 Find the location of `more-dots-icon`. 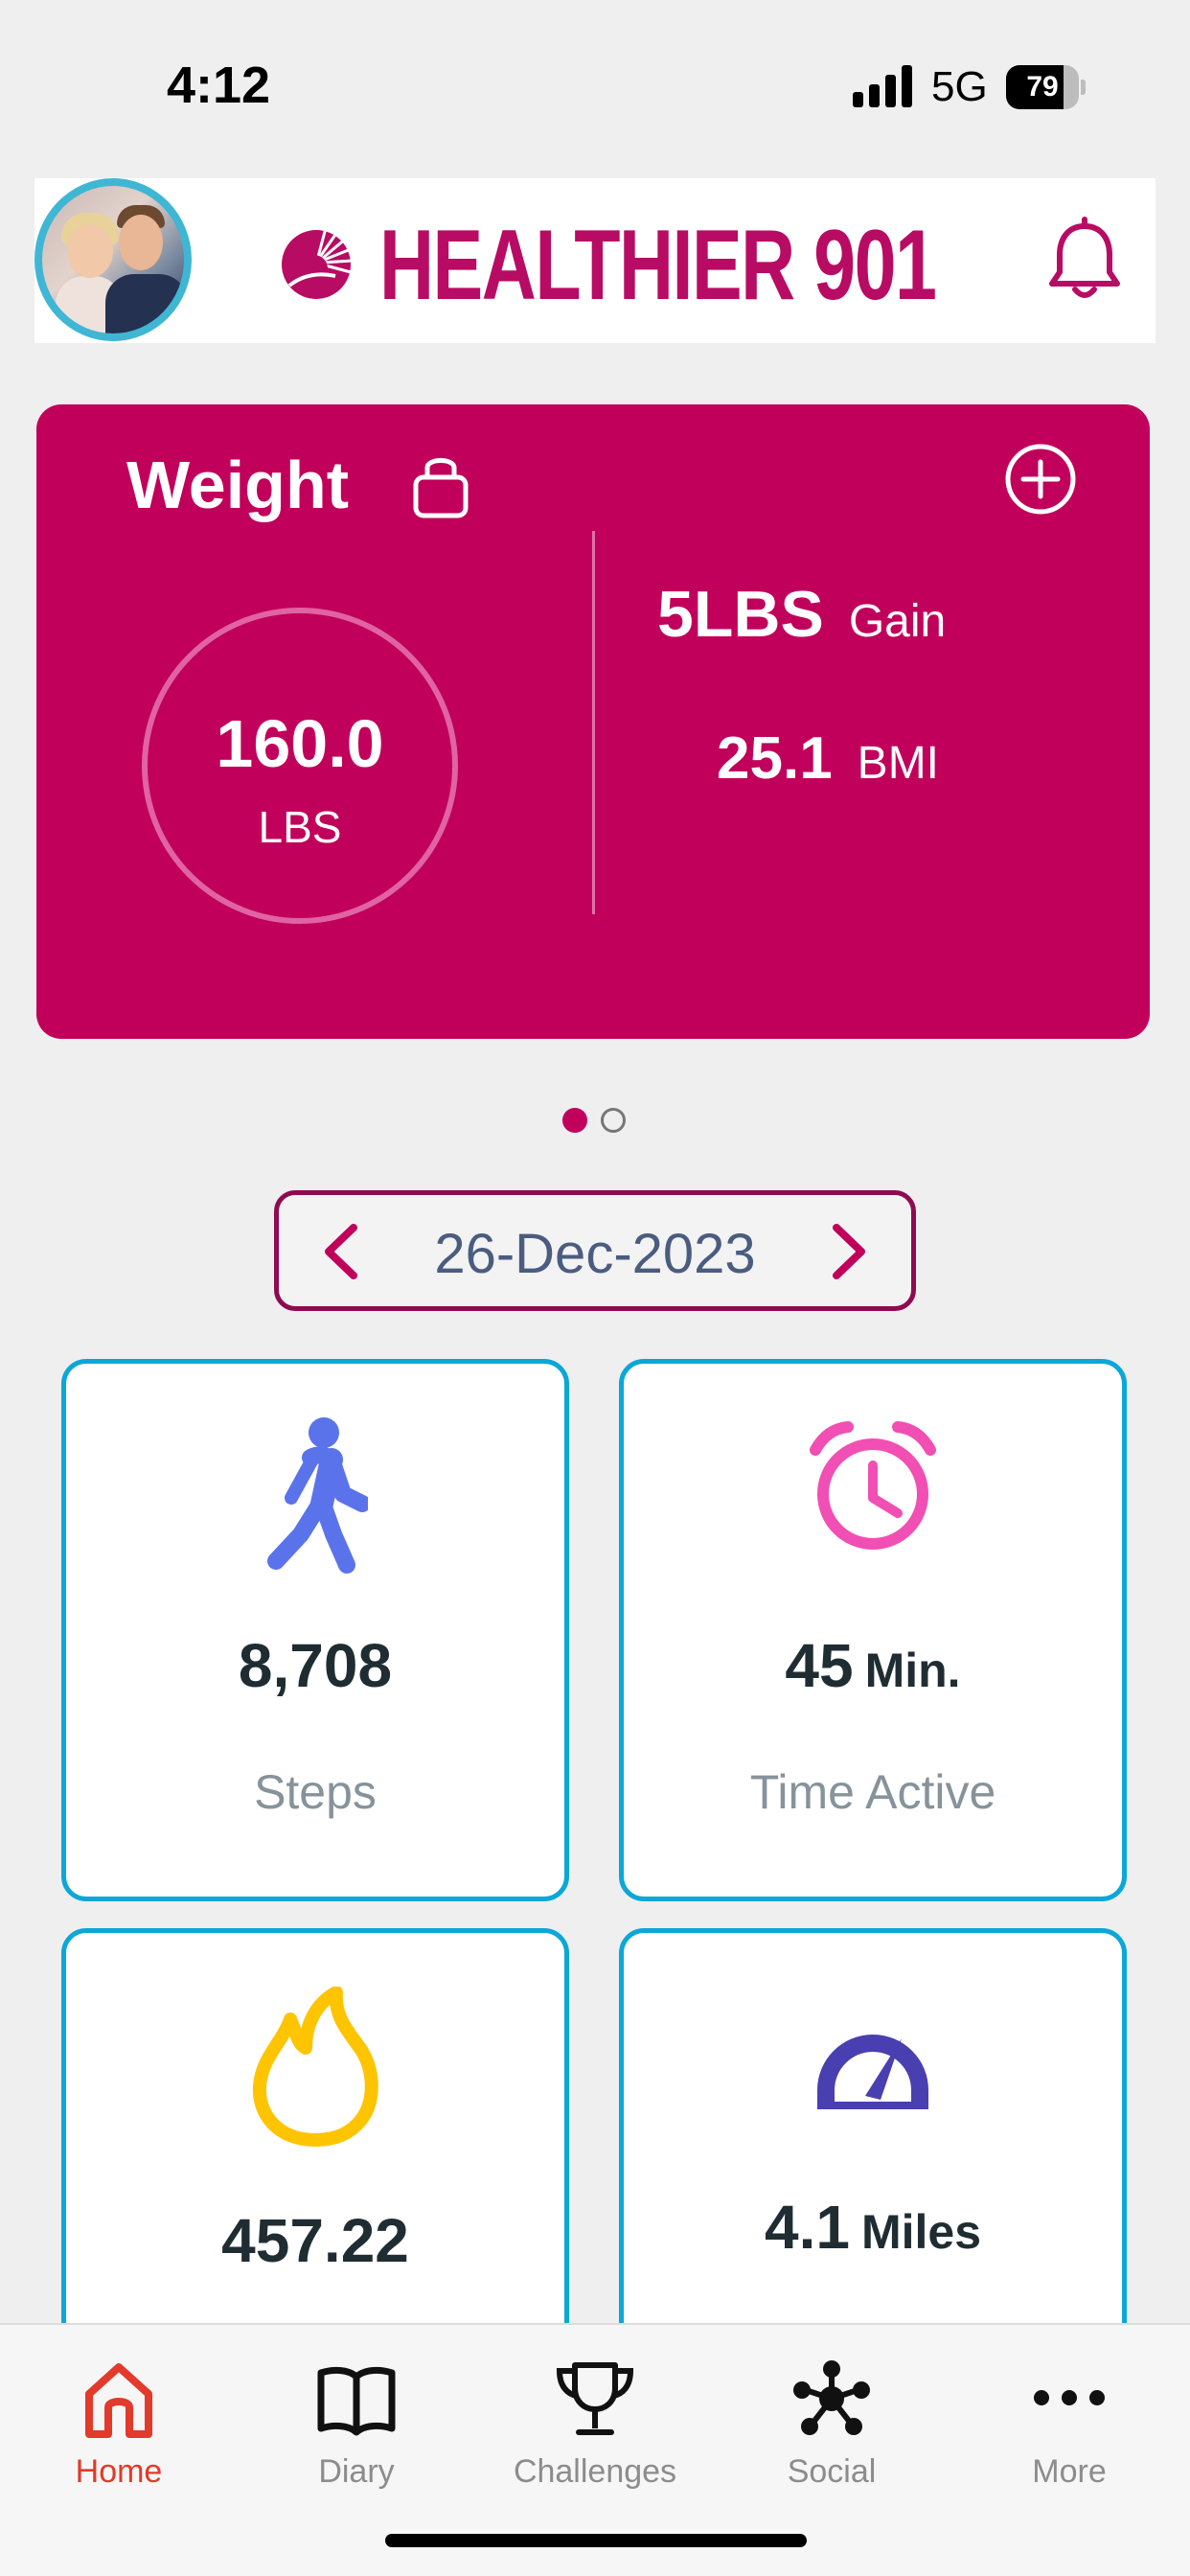

more-dots-icon is located at coordinates (1070, 2397).